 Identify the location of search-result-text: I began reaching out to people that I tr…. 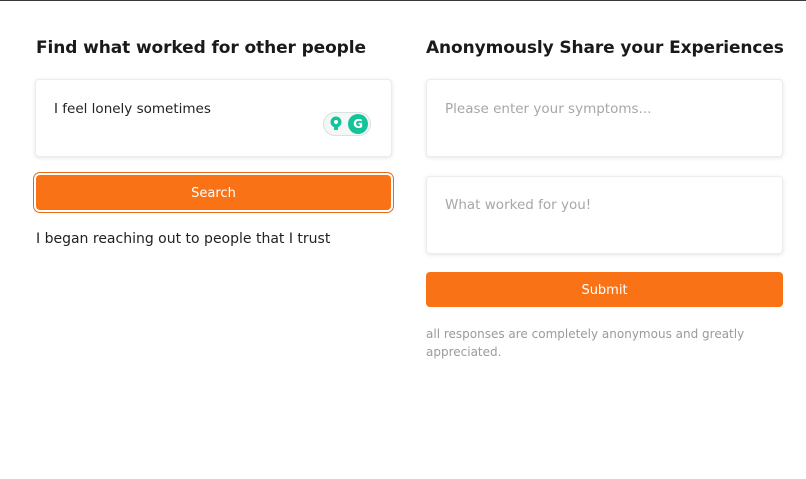
(183, 239).